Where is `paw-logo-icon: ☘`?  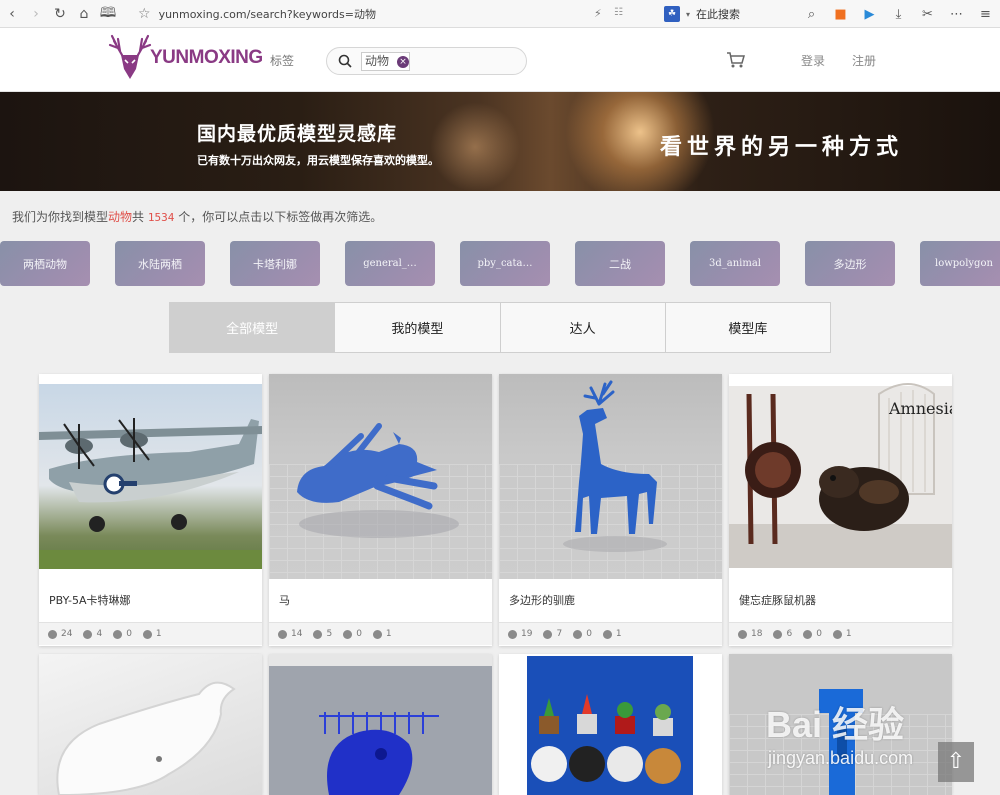 paw-logo-icon: ☘ is located at coordinates (672, 14).